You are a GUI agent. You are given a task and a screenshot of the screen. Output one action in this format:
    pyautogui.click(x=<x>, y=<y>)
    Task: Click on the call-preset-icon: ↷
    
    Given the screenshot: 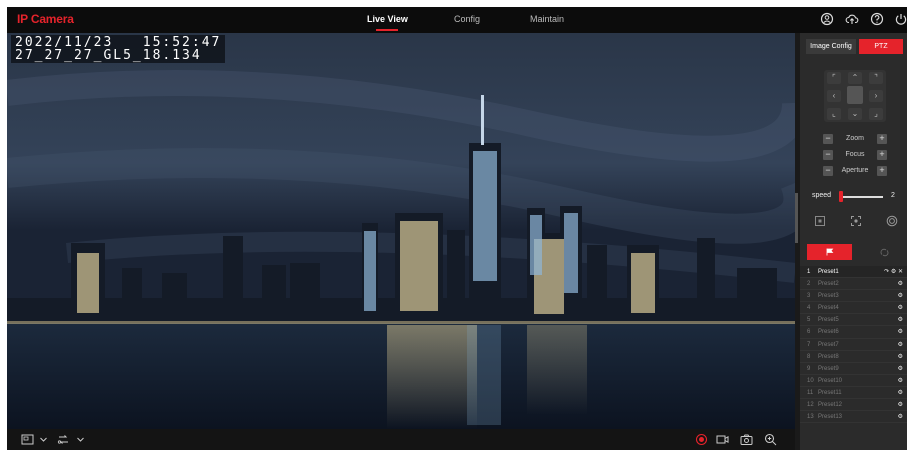 What is the action you would take?
    pyautogui.click(x=886, y=272)
    